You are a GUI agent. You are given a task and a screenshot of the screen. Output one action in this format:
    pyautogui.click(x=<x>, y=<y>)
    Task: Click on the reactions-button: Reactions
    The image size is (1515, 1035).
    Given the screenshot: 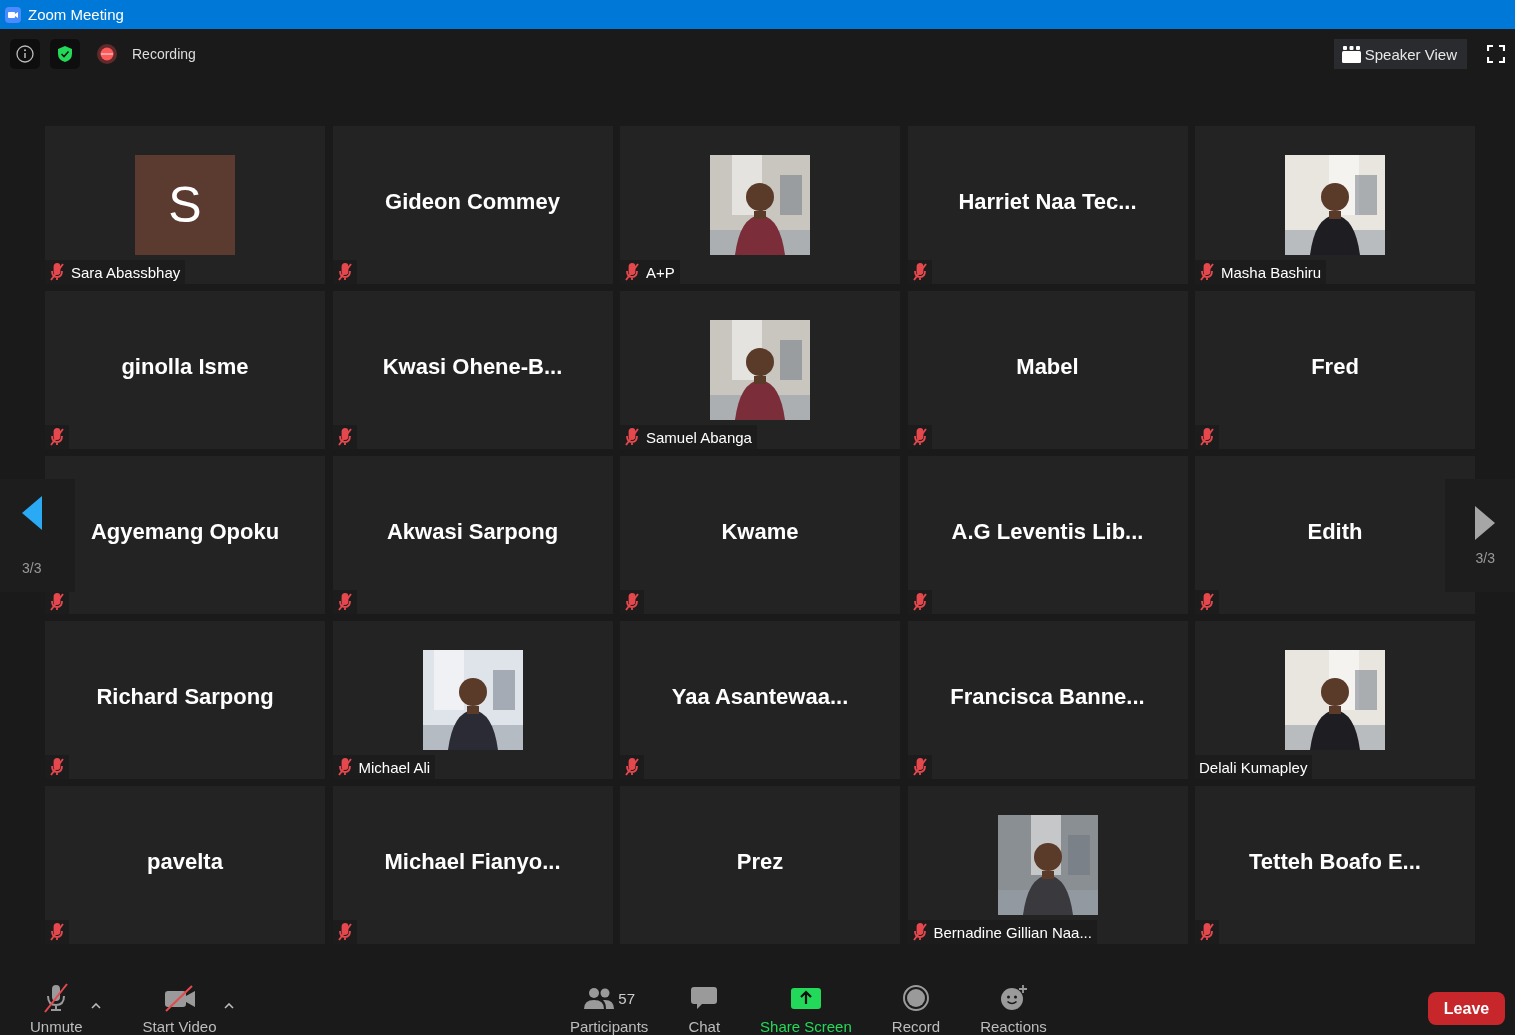 What is the action you would take?
    pyautogui.click(x=1013, y=1005)
    